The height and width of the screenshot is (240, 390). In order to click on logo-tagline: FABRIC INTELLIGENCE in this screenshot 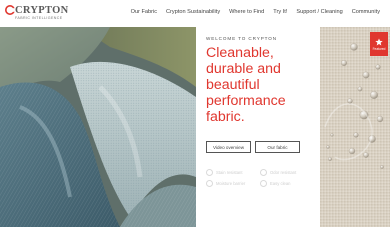, I will do `click(39, 18)`.